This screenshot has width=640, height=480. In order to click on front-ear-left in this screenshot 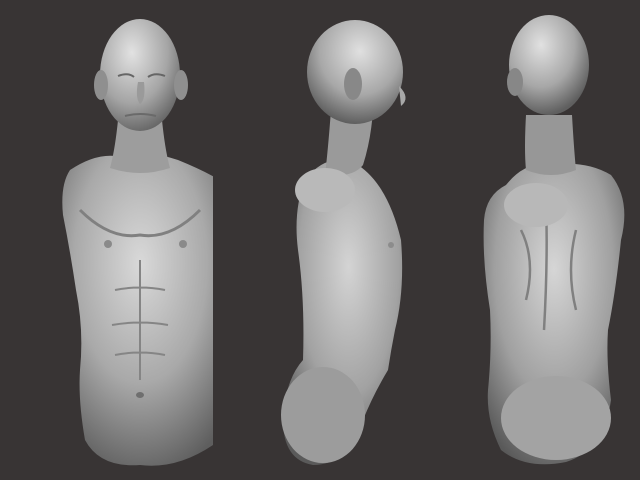, I will do `click(101, 85)`.